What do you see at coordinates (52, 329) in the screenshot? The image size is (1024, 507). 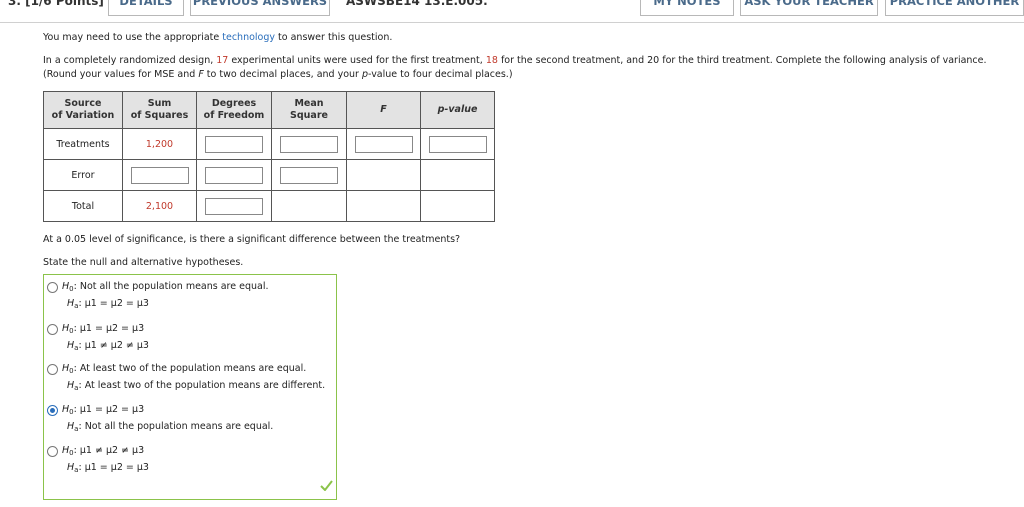 I see `choice-2-radio` at bounding box center [52, 329].